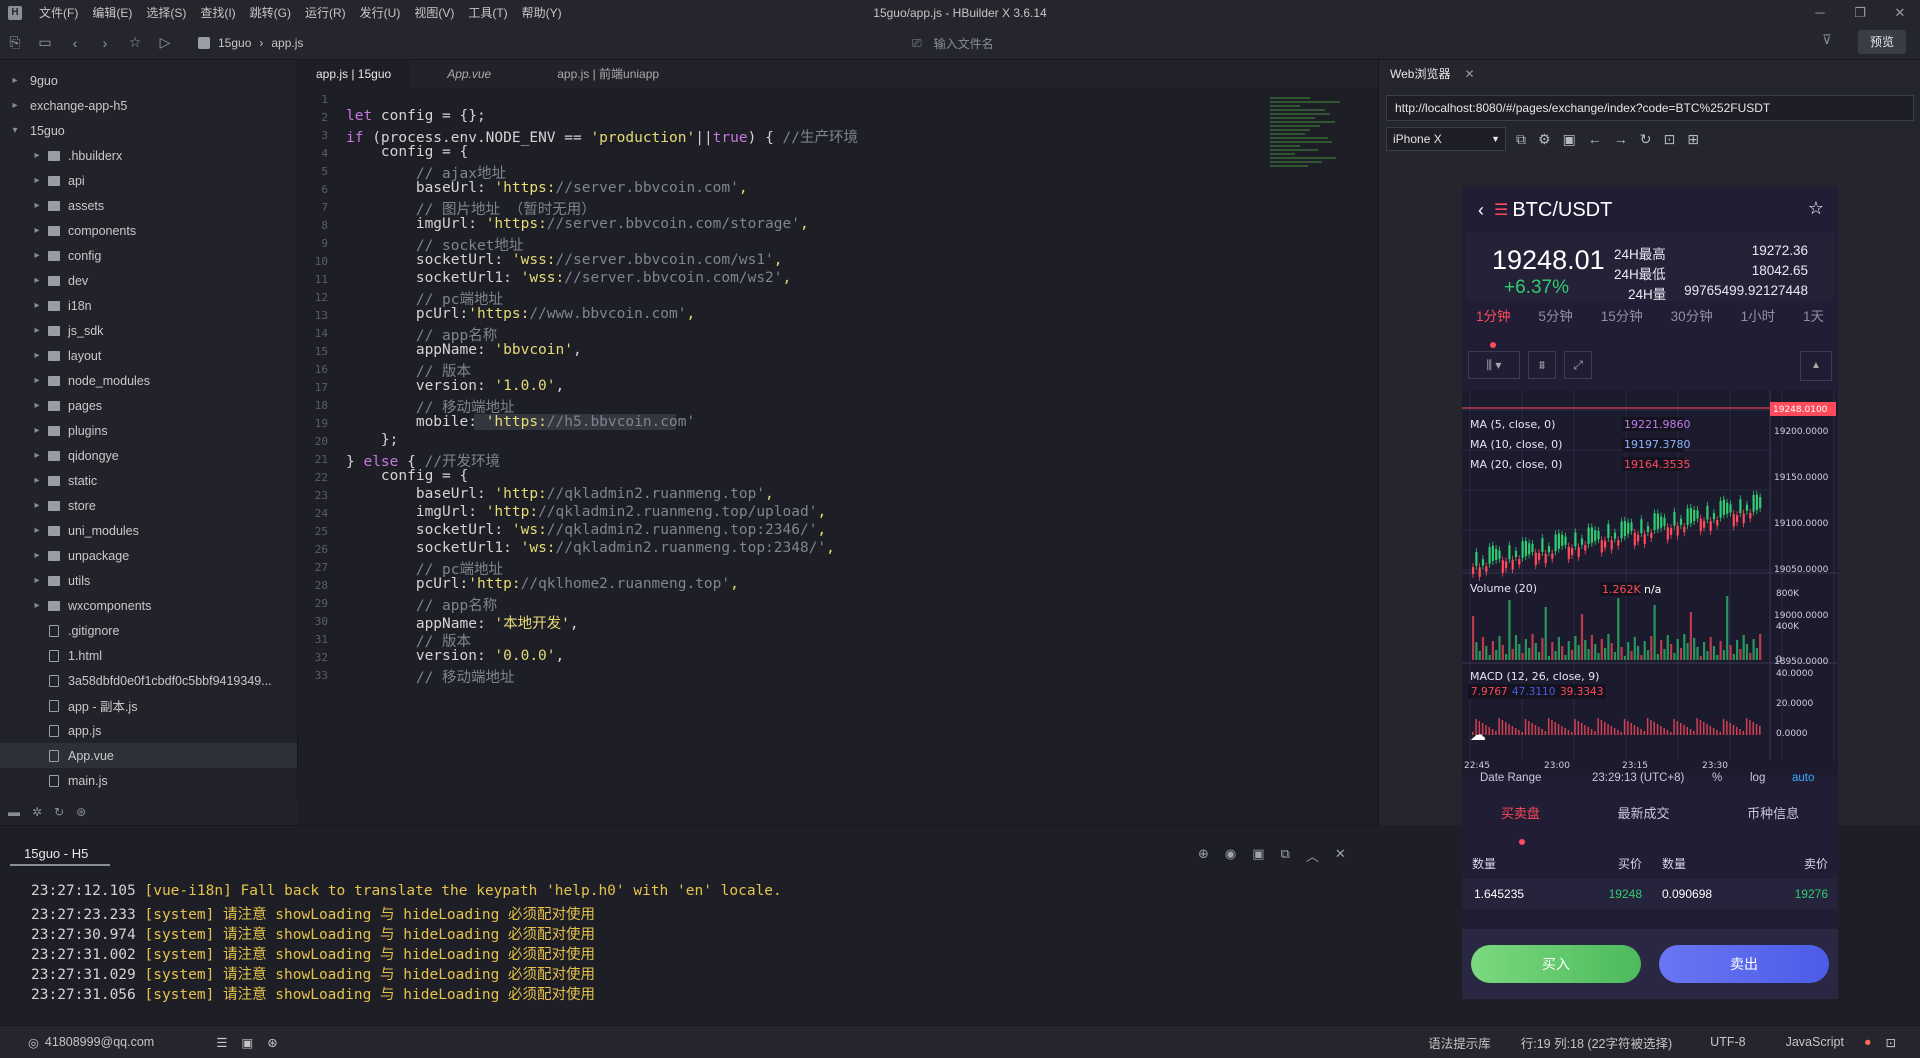 The width and height of the screenshot is (1920, 1058). Describe the element at coordinates (1727, 1042) in the screenshot. I see `file-encoding: UTF-8` at that location.